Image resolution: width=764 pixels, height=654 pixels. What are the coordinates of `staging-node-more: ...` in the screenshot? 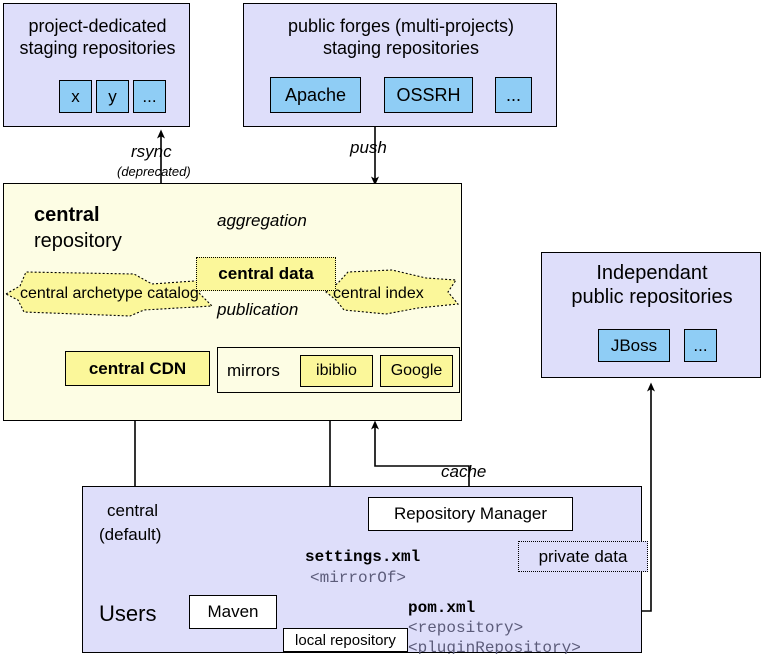 It's located at (149, 96).